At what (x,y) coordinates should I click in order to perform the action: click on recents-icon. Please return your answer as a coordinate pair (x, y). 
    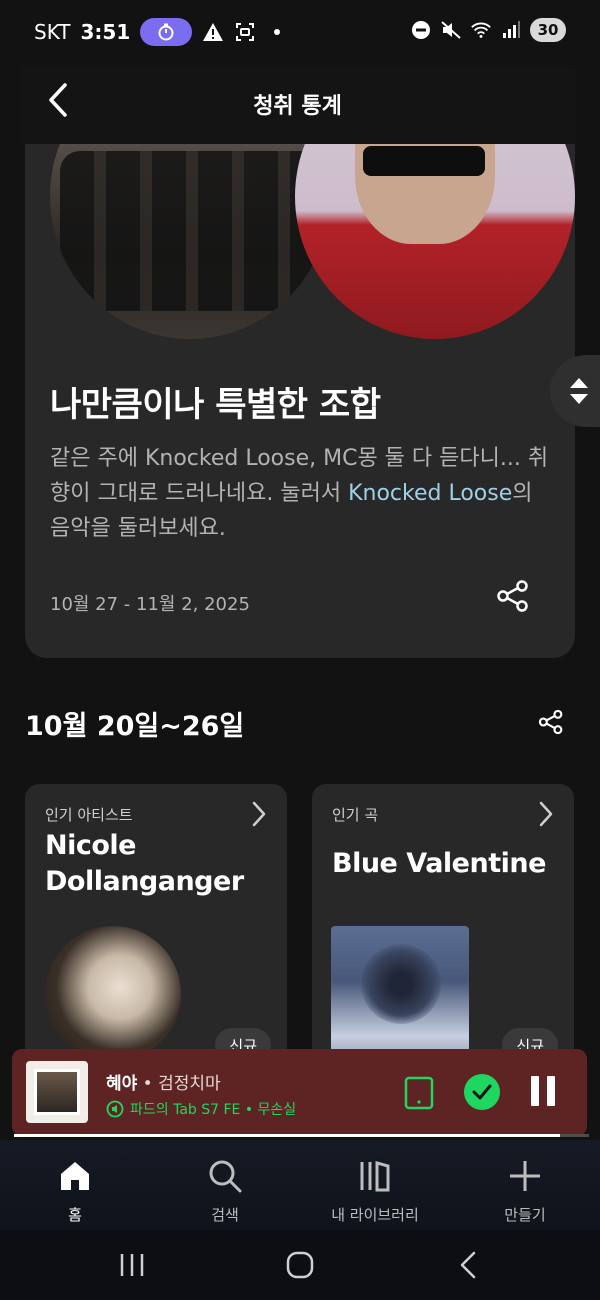
    Looking at the image, I should click on (132, 1265).